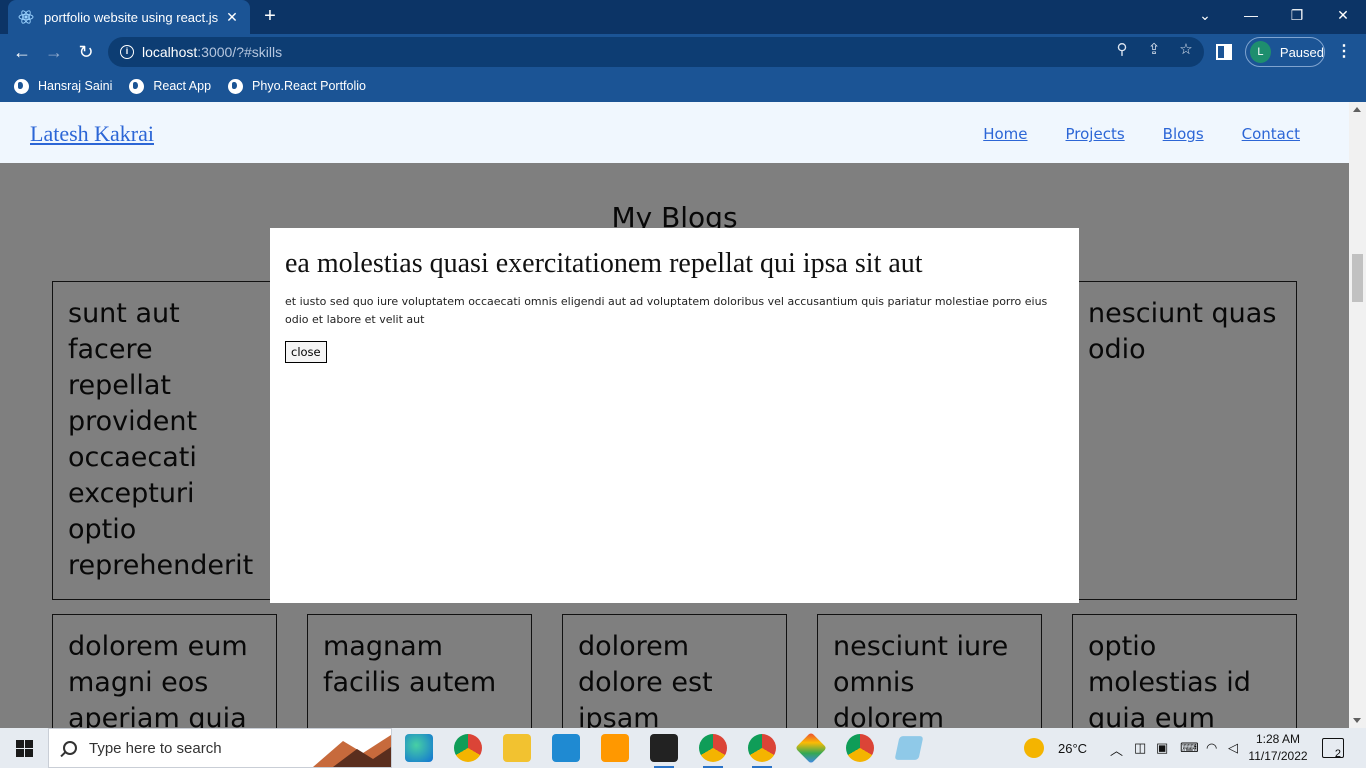 This screenshot has width=1366, height=768. Describe the element at coordinates (352, 751) in the screenshot. I see `search-highlight-illustration-icon` at that location.